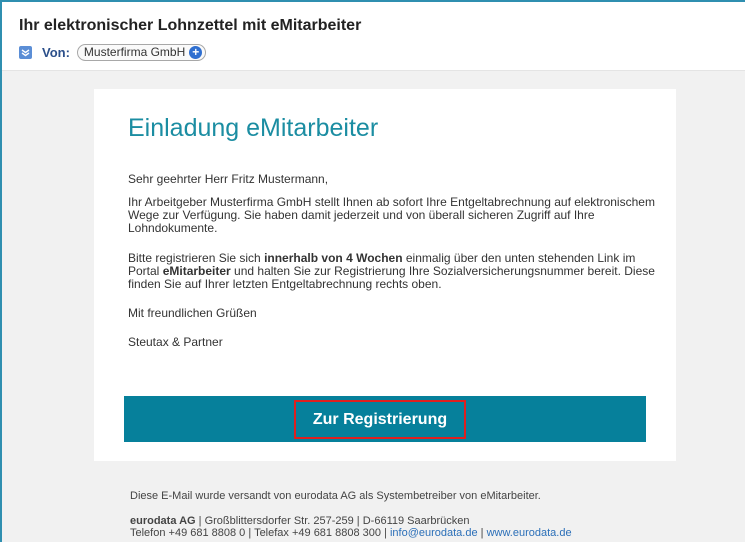 This screenshot has width=745, height=542. I want to click on registration-deadline: innerhalb von 4 Wochen, so click(333, 258).